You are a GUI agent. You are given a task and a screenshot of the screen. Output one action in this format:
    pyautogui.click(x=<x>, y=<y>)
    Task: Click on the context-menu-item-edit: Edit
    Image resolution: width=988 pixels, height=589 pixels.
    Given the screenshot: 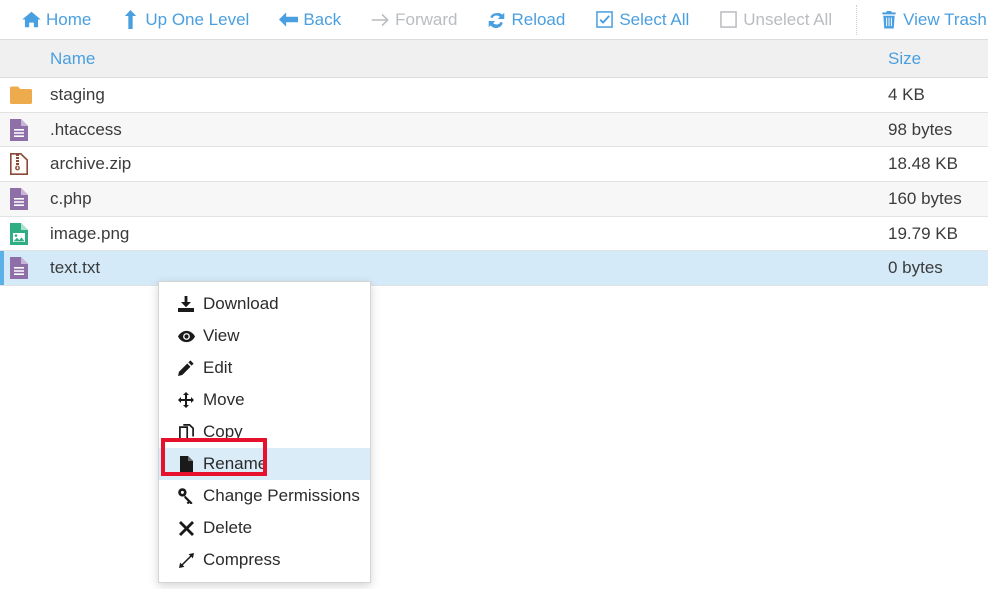 What is the action you would take?
    pyautogui.click(x=264, y=368)
    